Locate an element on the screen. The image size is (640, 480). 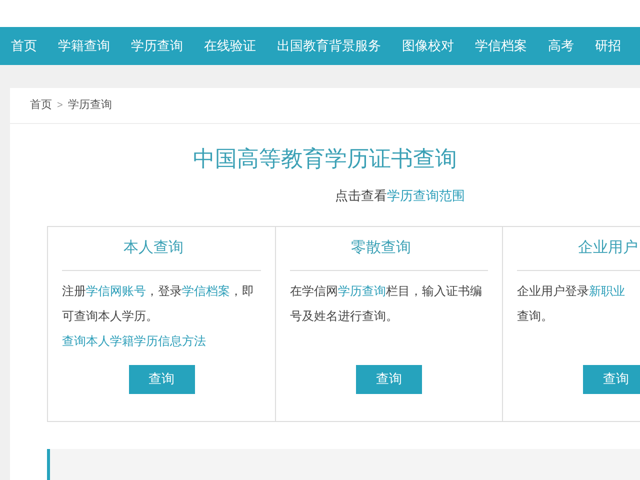
card-title: 本人查询 is located at coordinates (161, 248).